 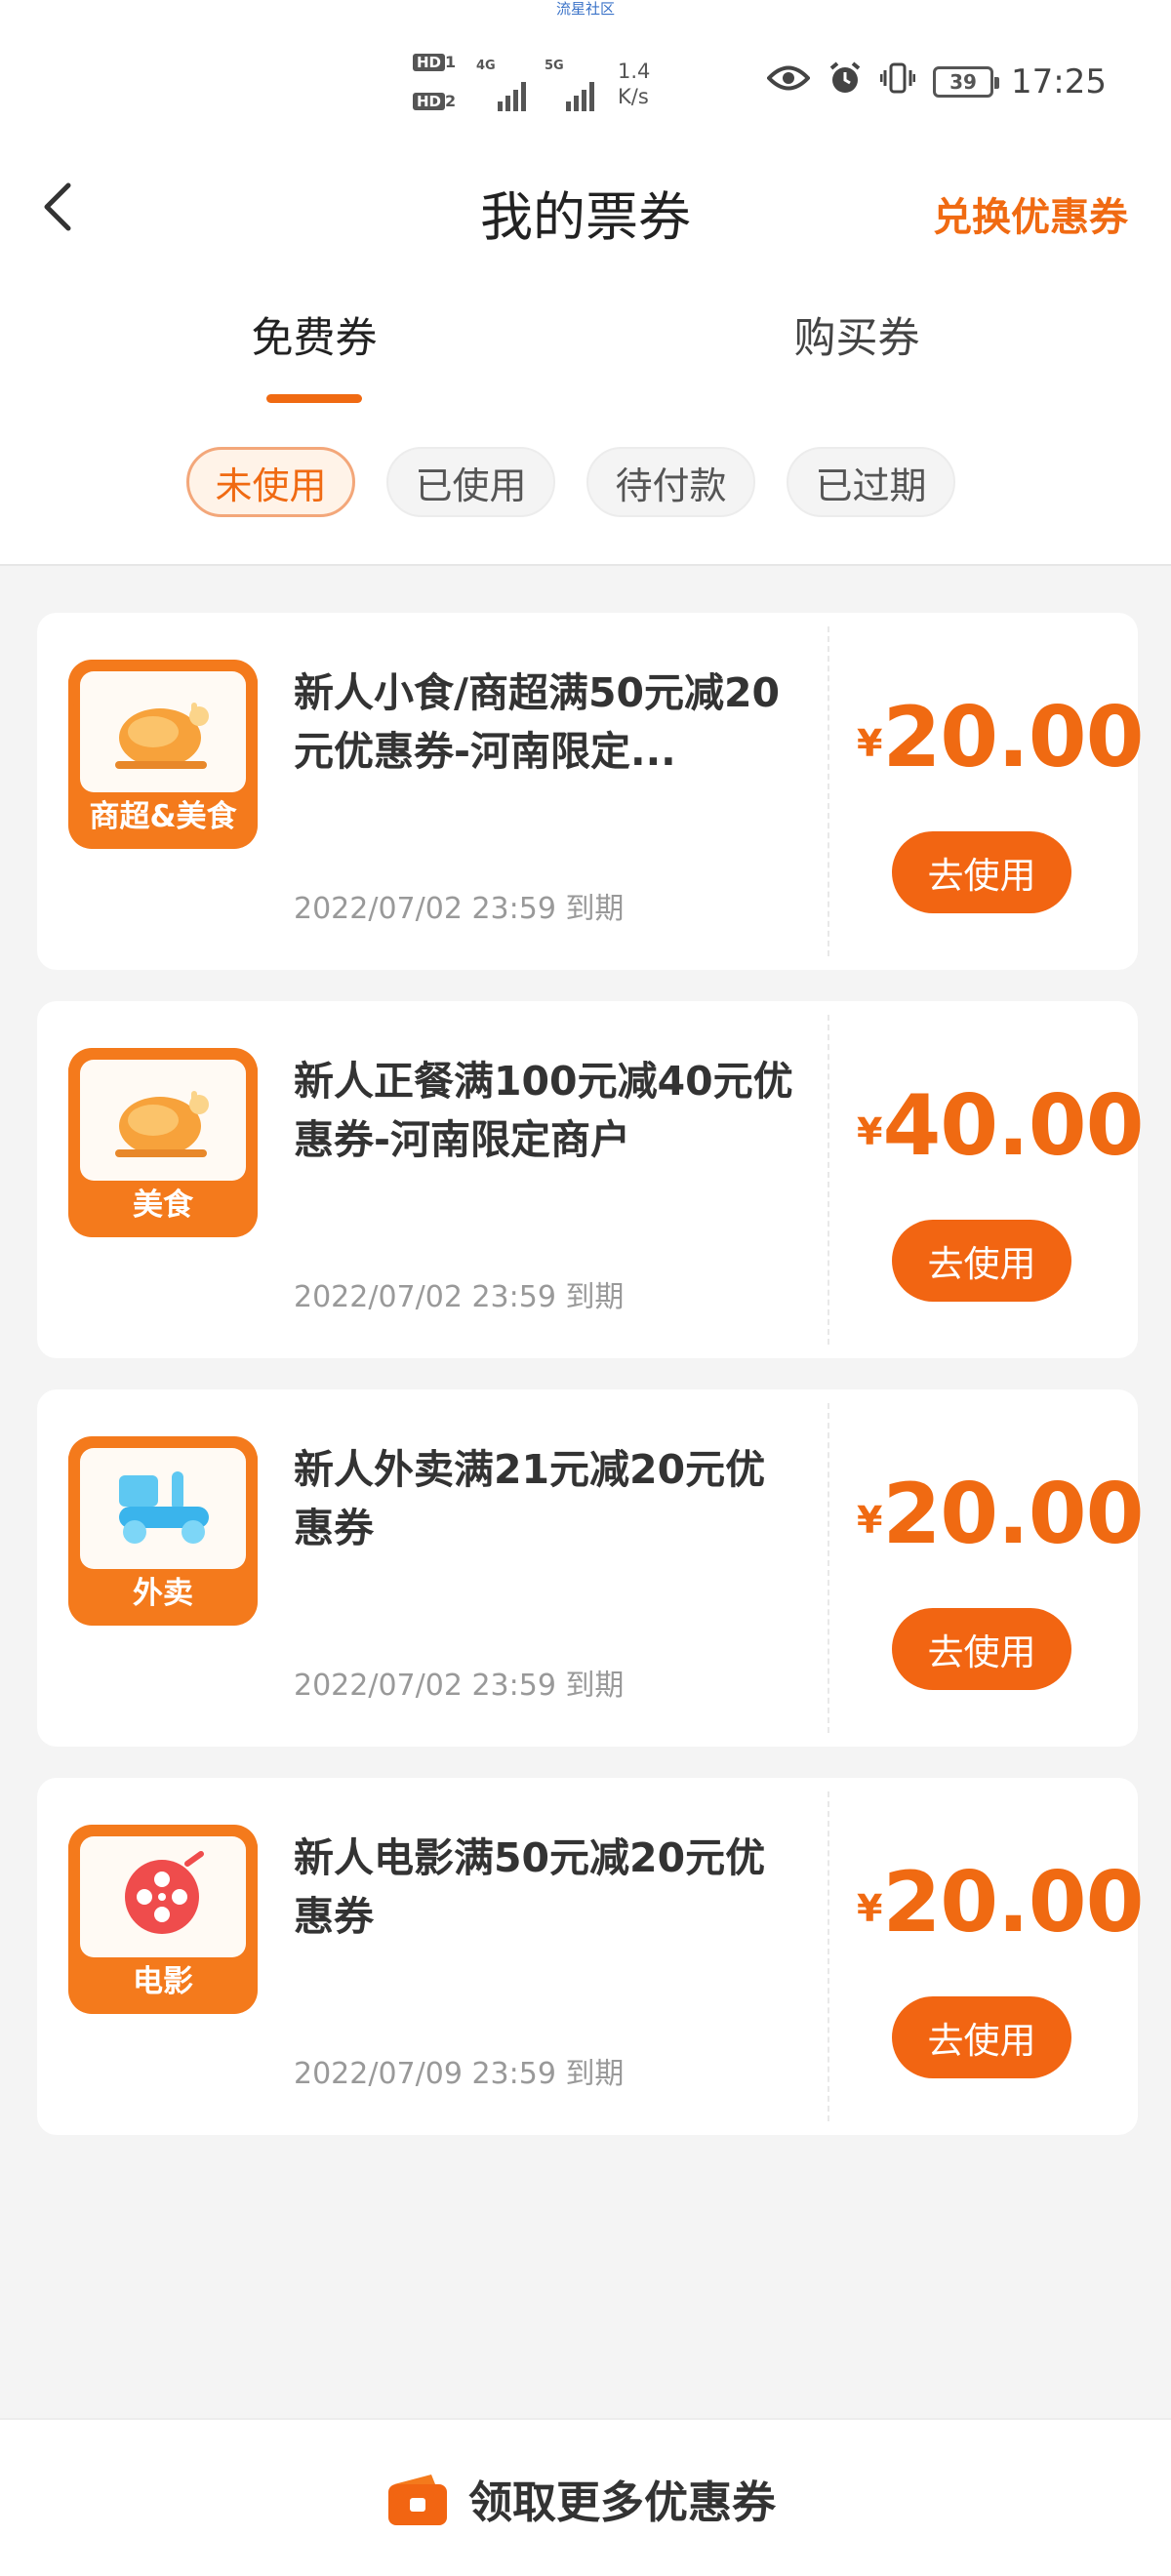 I want to click on status-right: 39 17:25, so click(x=936, y=81).